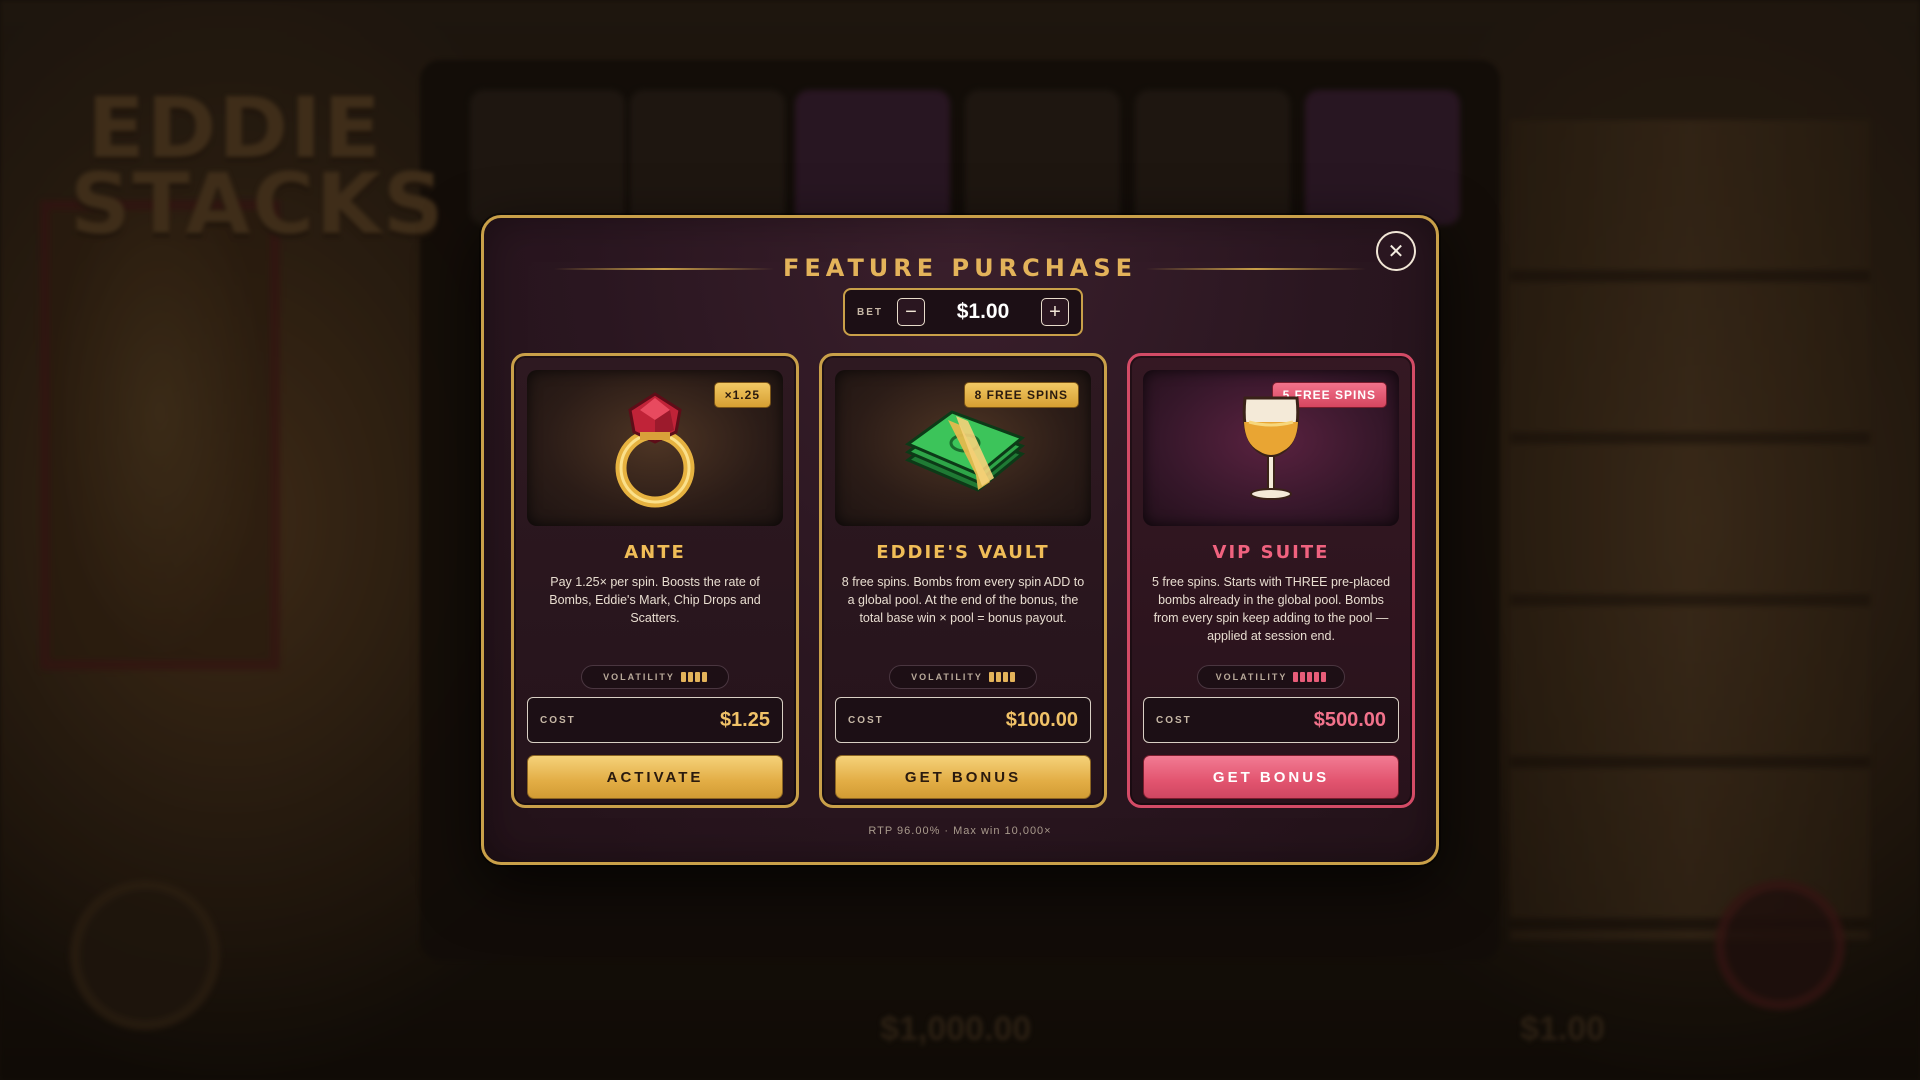  I want to click on close-button: ✕, so click(1396, 251).